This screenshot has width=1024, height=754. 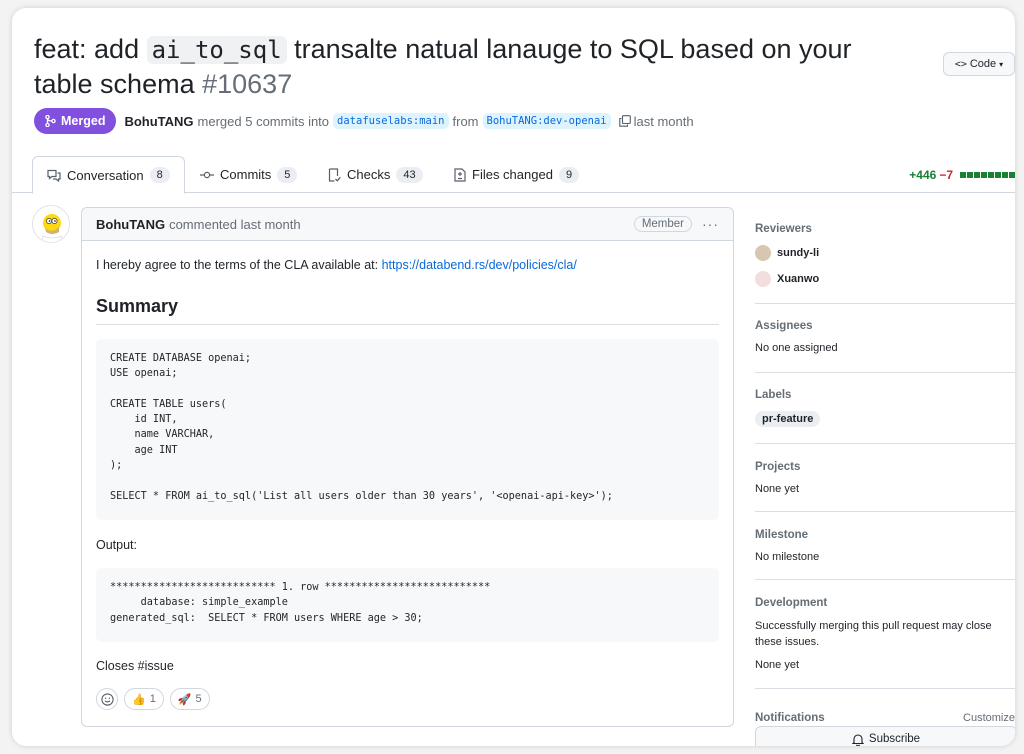 I want to click on labels-title: Labels, so click(x=885, y=395).